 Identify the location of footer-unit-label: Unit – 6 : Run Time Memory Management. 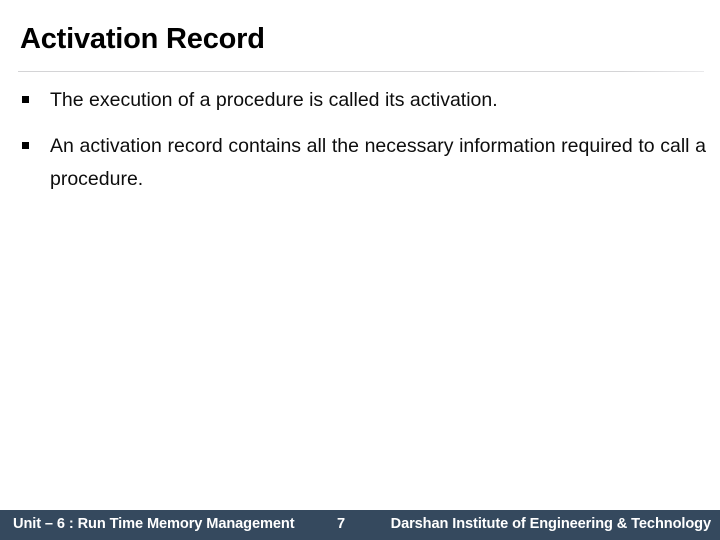
(154, 524).